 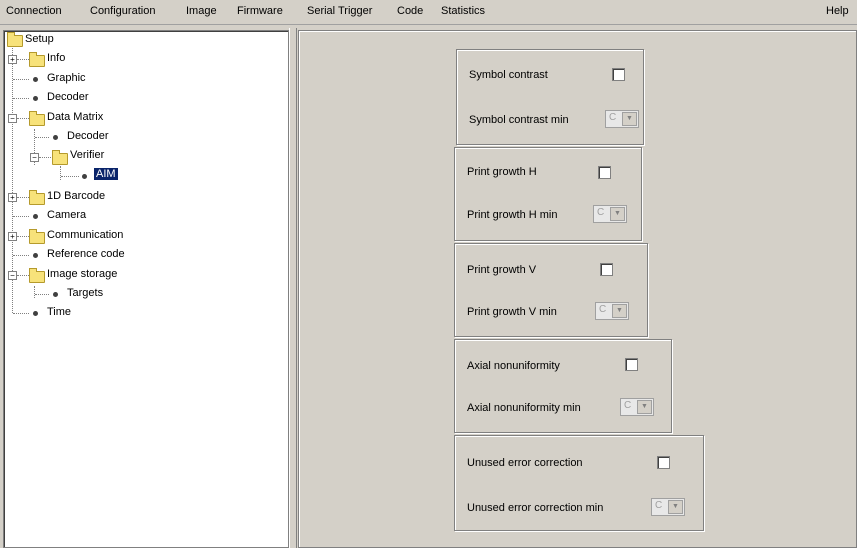 What do you see at coordinates (76, 196) in the screenshot?
I see `tree-node-1d-barcode: 1D Barcode` at bounding box center [76, 196].